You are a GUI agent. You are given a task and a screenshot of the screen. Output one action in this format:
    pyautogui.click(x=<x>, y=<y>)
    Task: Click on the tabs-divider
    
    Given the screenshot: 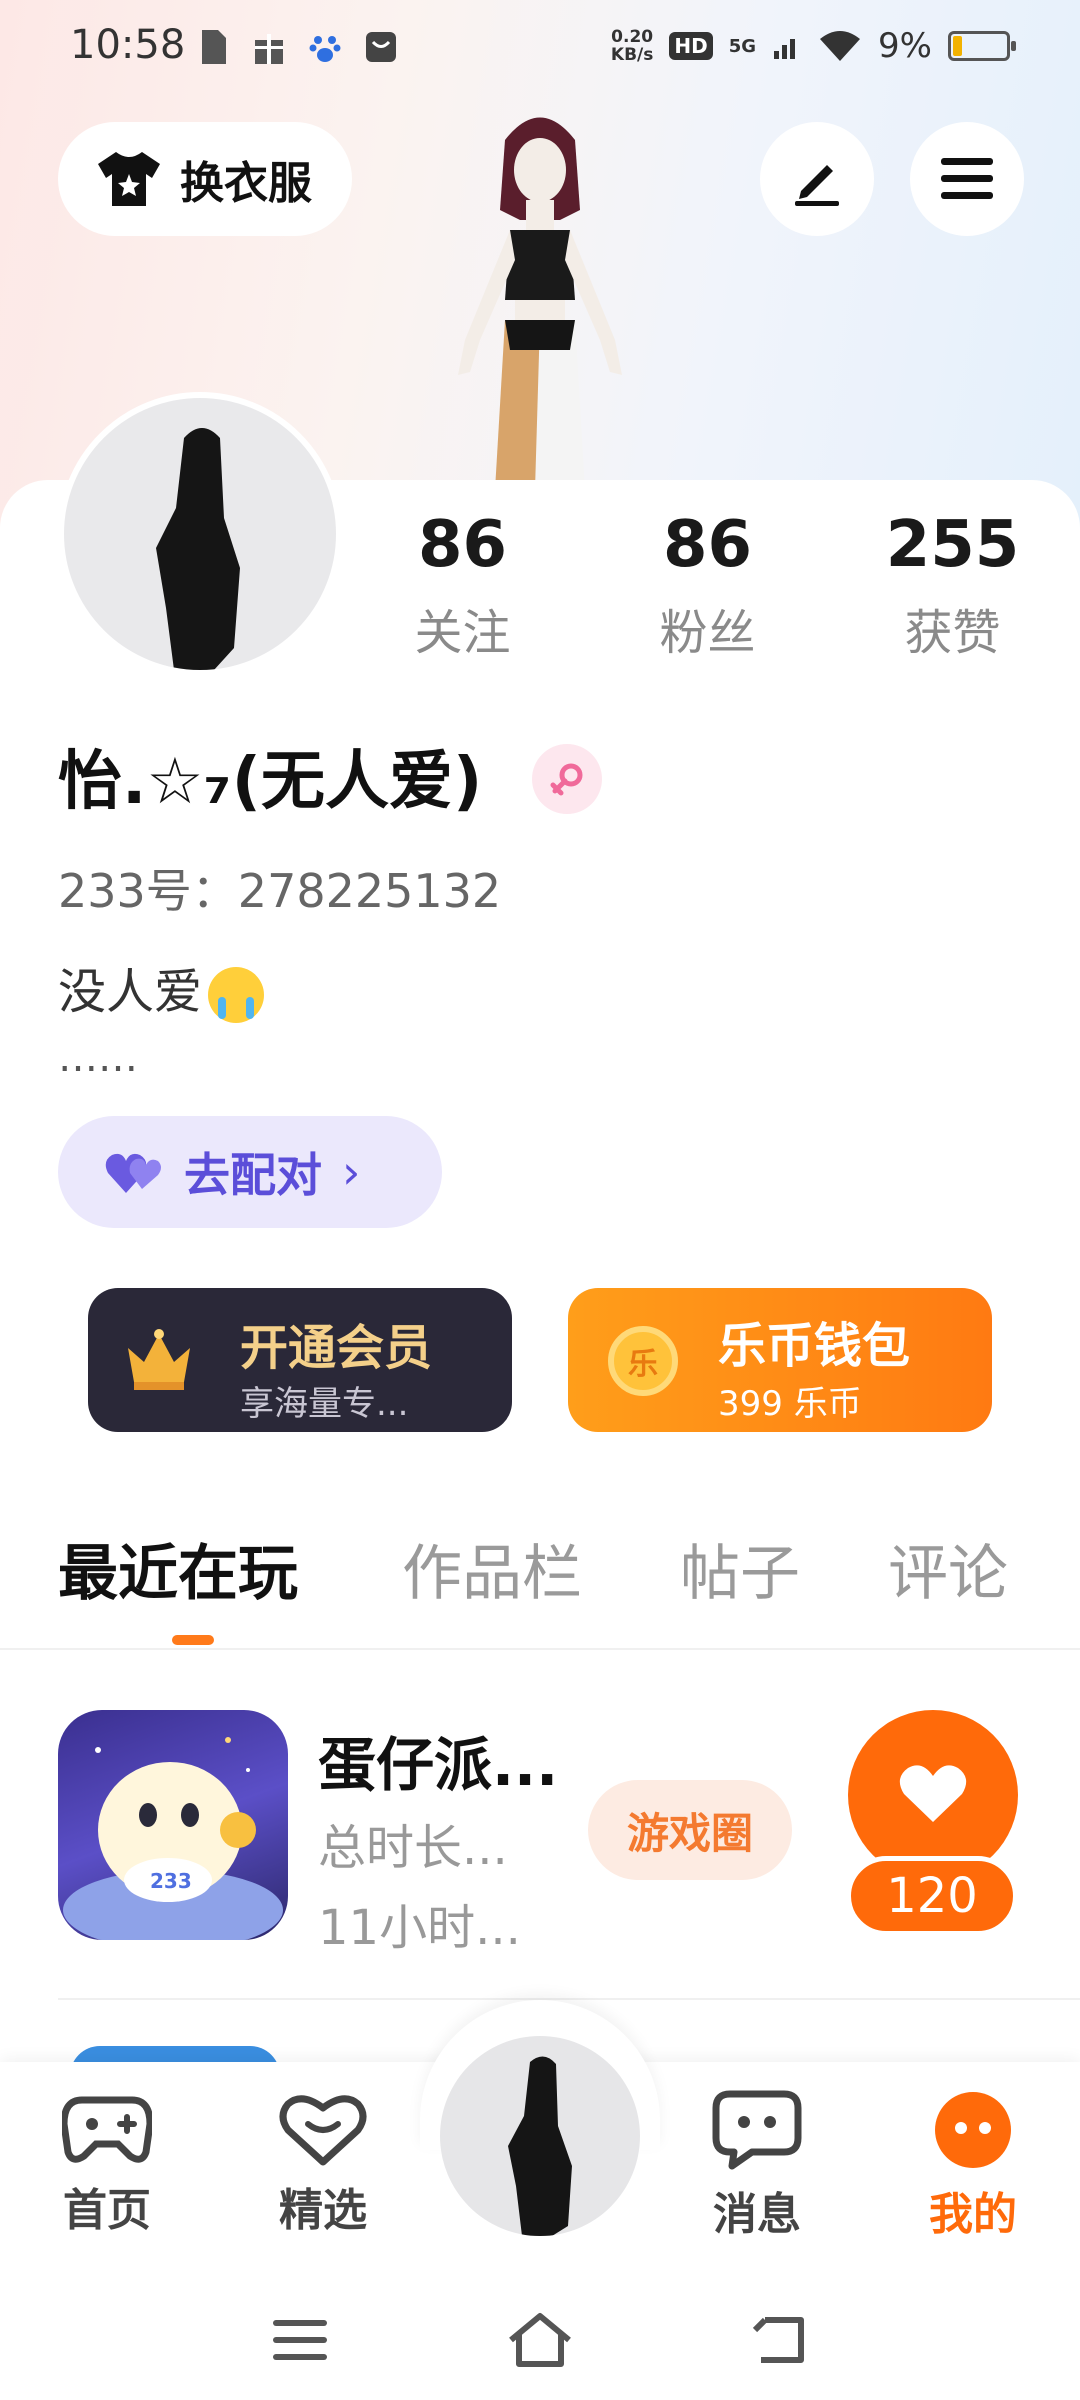 What is the action you would take?
    pyautogui.click(x=540, y=1649)
    